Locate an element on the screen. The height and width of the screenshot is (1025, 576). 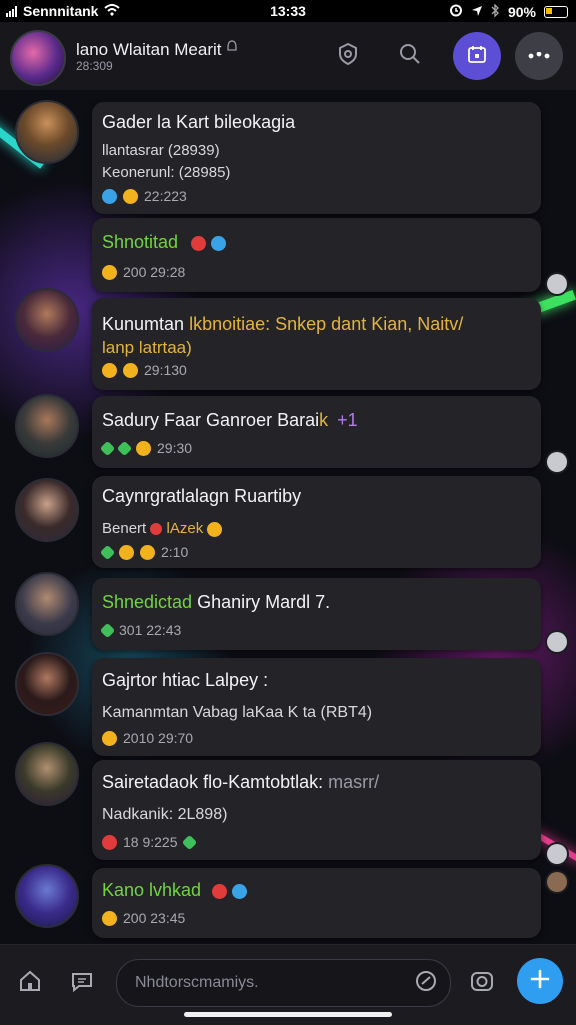
message-line: Keonerunl: (28985) is located at coordinates (166, 172).